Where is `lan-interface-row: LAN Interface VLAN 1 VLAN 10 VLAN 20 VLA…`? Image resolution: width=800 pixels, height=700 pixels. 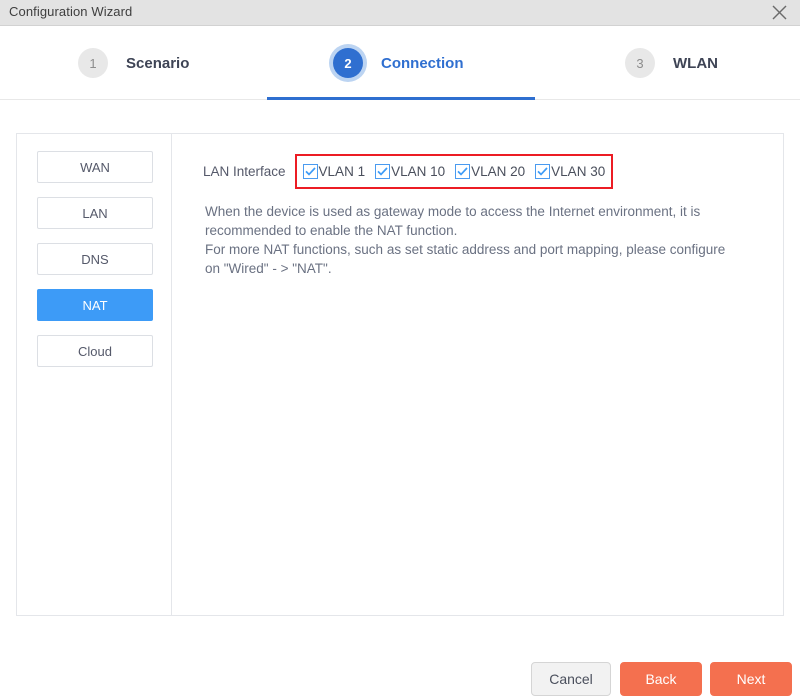
lan-interface-row: LAN Interface VLAN 1 VLAN 10 VLAN 20 VLA… is located at coordinates (408, 171).